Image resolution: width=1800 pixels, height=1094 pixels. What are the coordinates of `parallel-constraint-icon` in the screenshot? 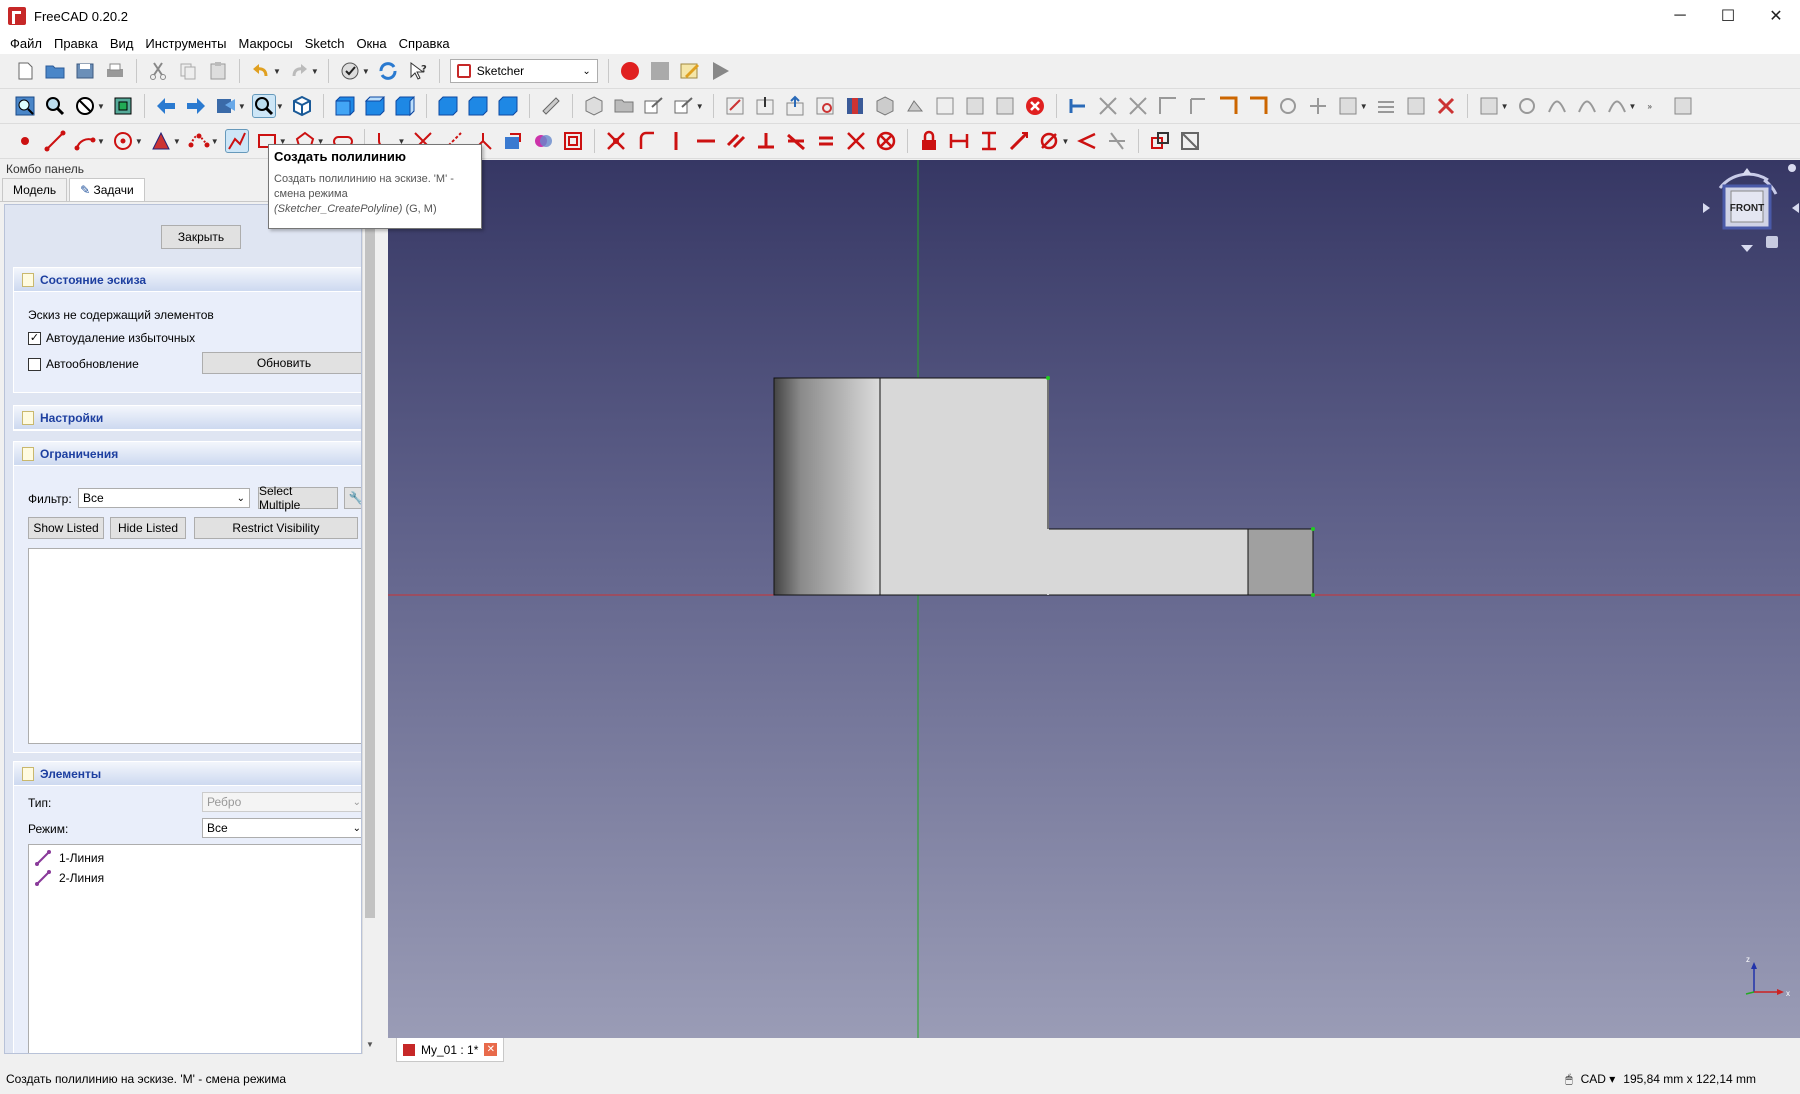 It's located at (736, 141).